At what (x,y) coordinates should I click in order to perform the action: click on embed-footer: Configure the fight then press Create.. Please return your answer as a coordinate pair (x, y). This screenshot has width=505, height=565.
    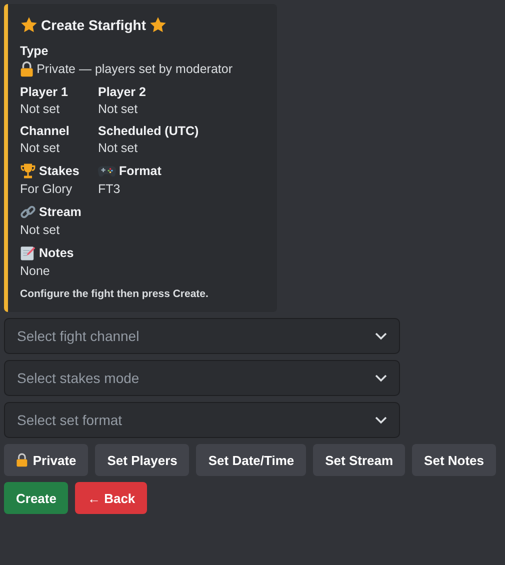
    Looking at the image, I should click on (142, 294).